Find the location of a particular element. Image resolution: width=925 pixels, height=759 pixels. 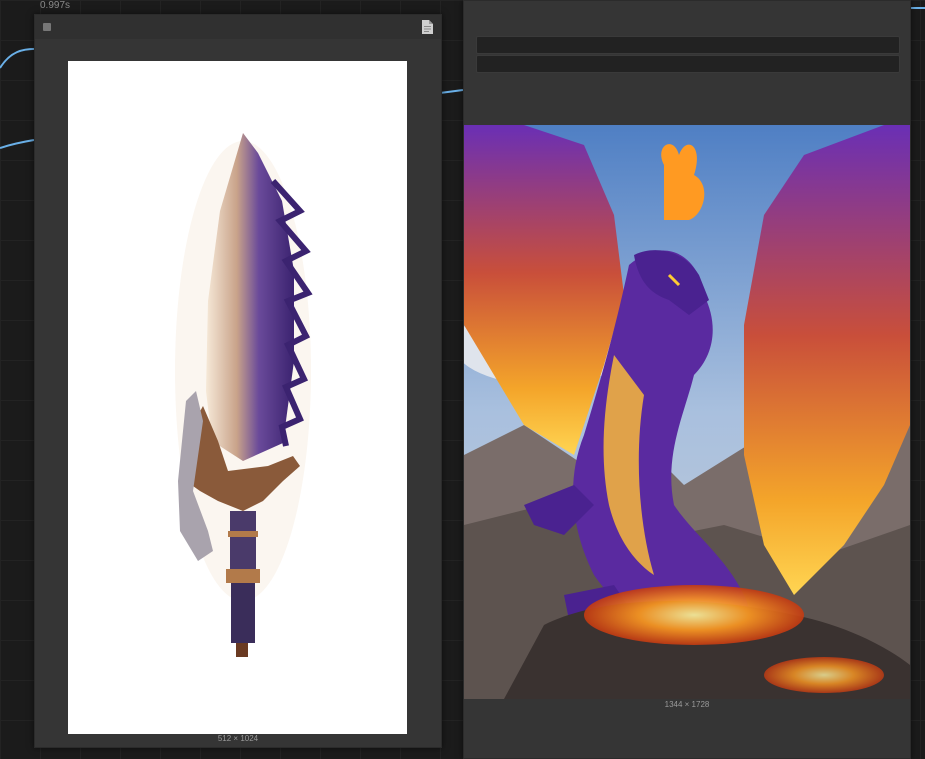

image-size-label: 1344 × 1728 is located at coordinates (687, 704).